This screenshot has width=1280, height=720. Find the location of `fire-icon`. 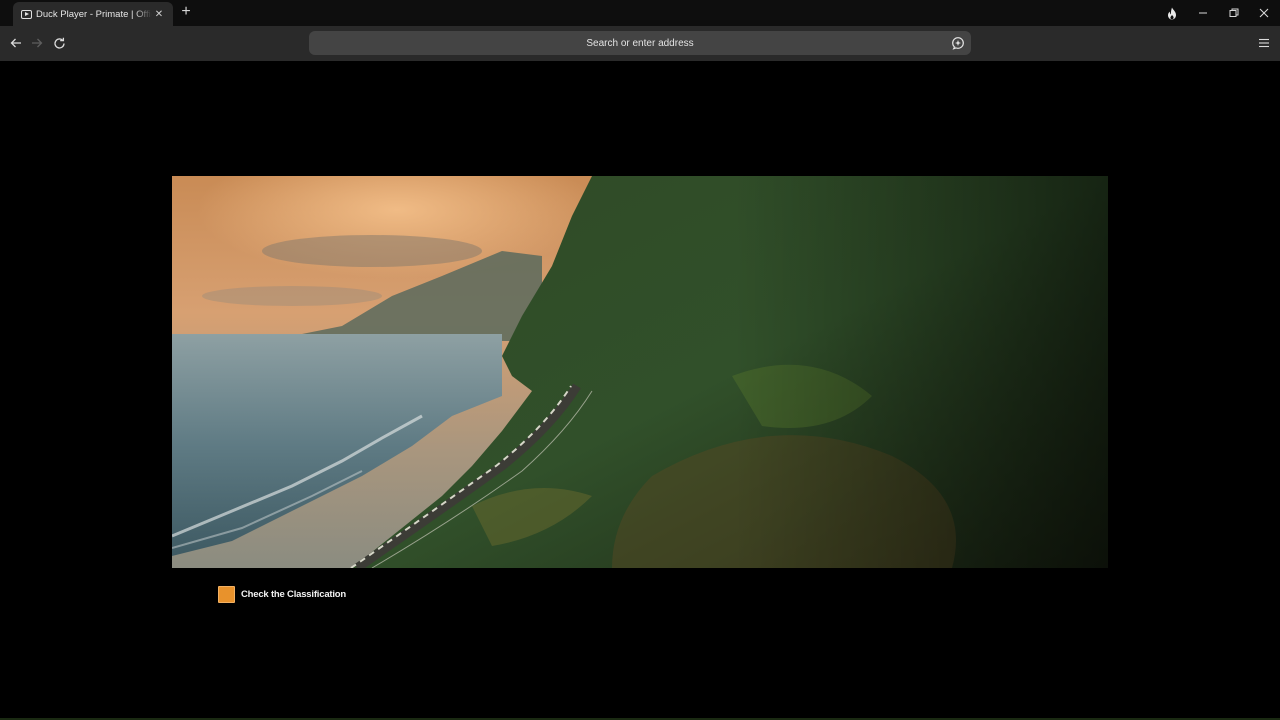

fire-icon is located at coordinates (1172, 13).